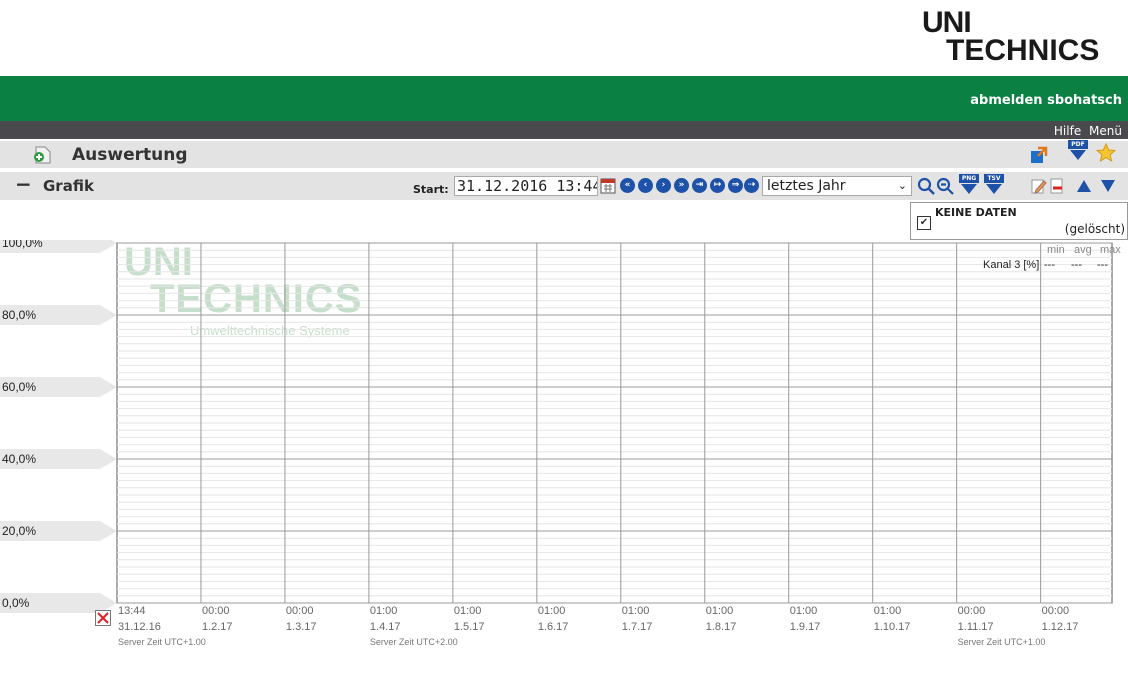  I want to click on popout-icon, so click(1039, 155).